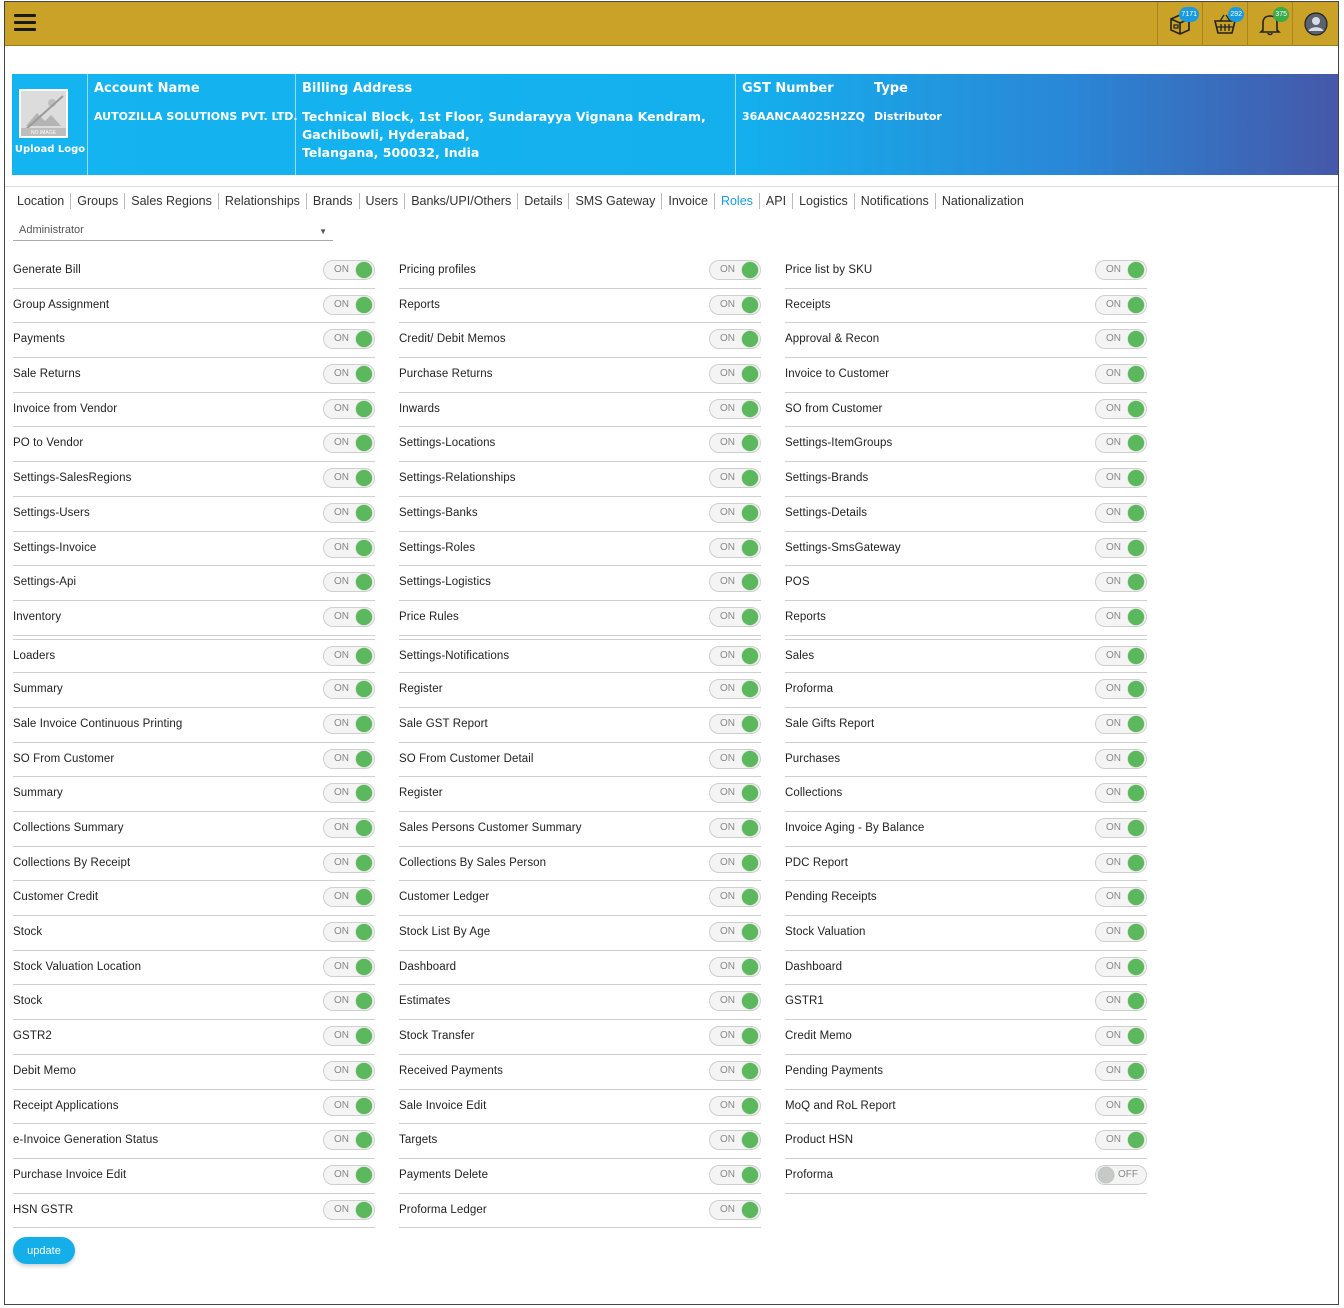 The height and width of the screenshot is (1308, 1344). What do you see at coordinates (44, 1250) in the screenshot?
I see `update-button: update` at bounding box center [44, 1250].